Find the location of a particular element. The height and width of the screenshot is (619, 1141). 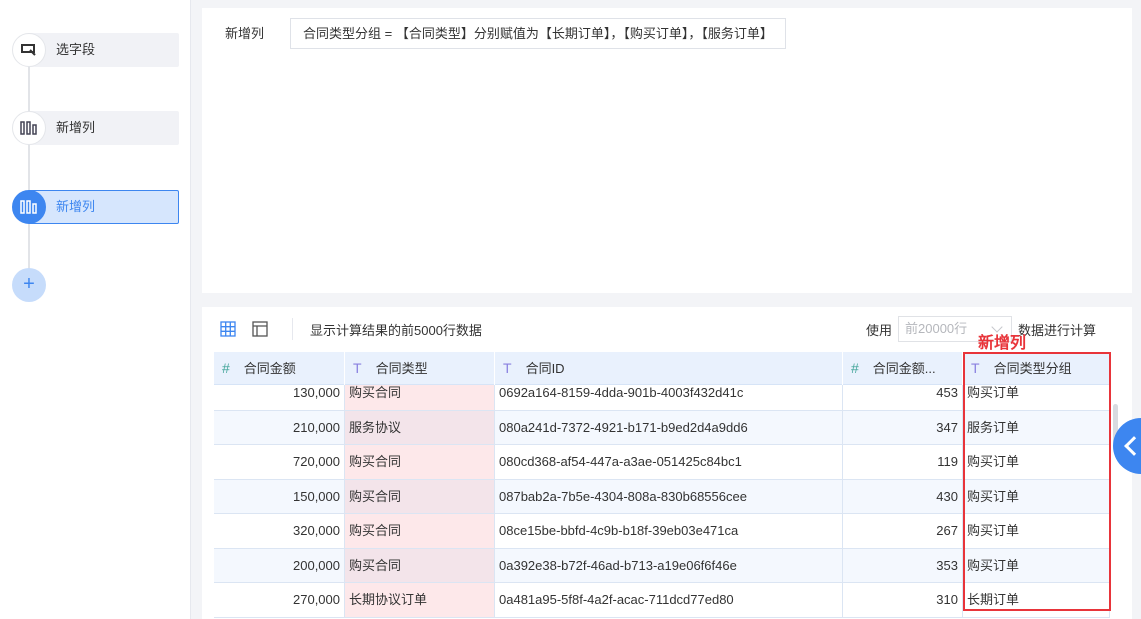

table-cell: 087bab2a-7b5e-4304-808a-830b68556cee is located at coordinates (669, 496).